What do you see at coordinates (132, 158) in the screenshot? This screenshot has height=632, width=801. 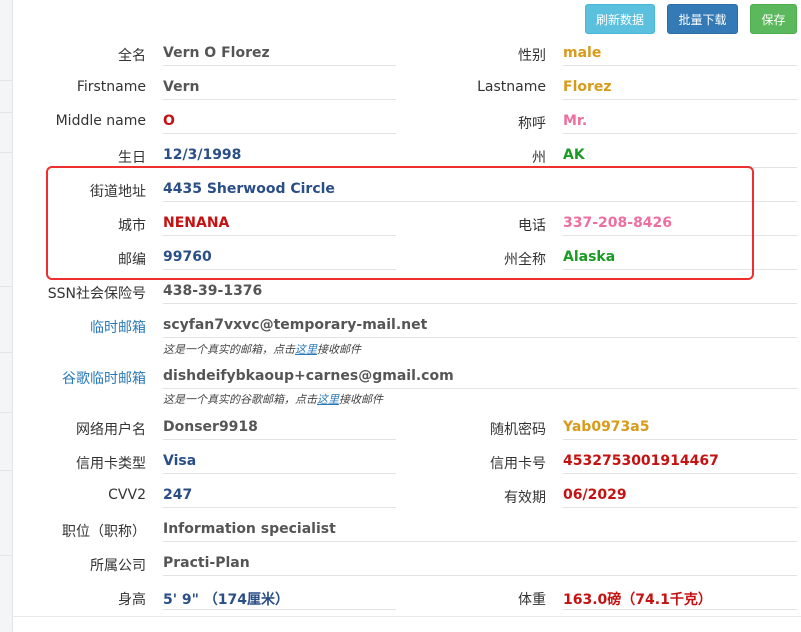 I see `birthday-label: 生日` at bounding box center [132, 158].